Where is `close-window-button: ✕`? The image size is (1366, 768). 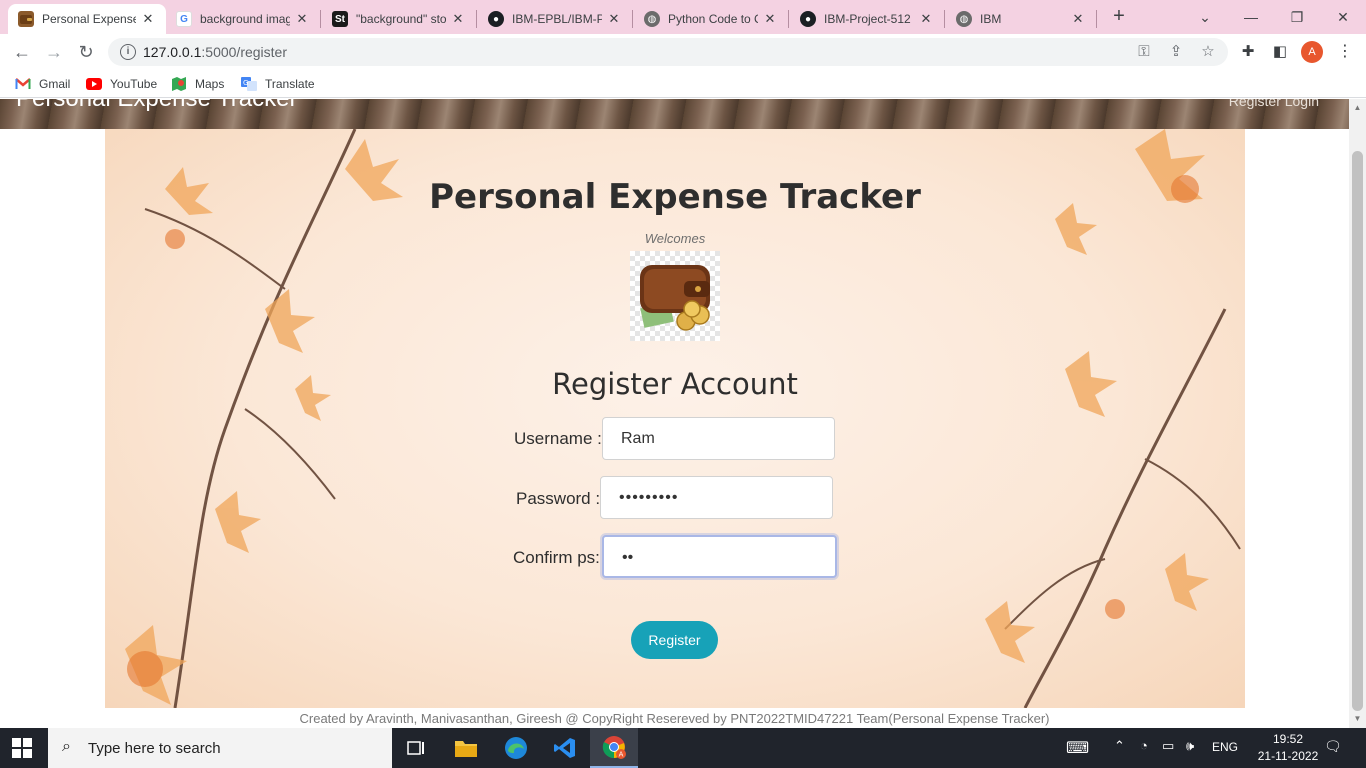 close-window-button: ✕ is located at coordinates (1343, 17).